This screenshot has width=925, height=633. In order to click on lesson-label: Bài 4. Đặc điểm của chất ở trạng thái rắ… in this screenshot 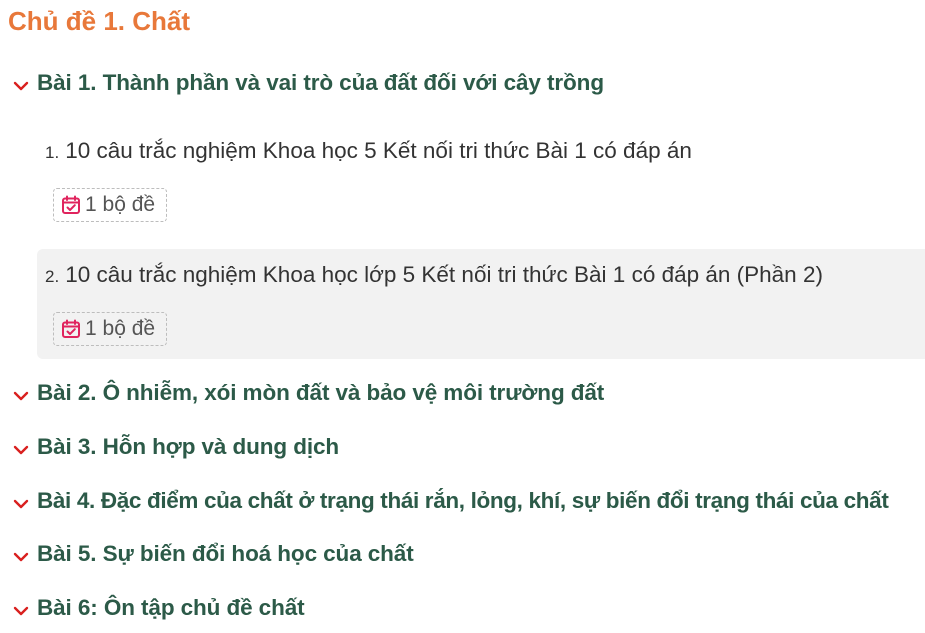, I will do `click(463, 500)`.